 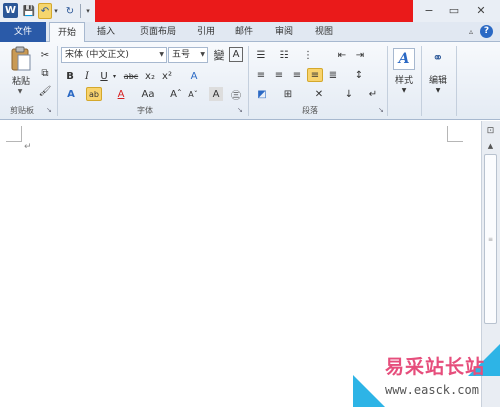 What do you see at coordinates (284, 32) in the screenshot?
I see `tab-review: 审阅` at bounding box center [284, 32].